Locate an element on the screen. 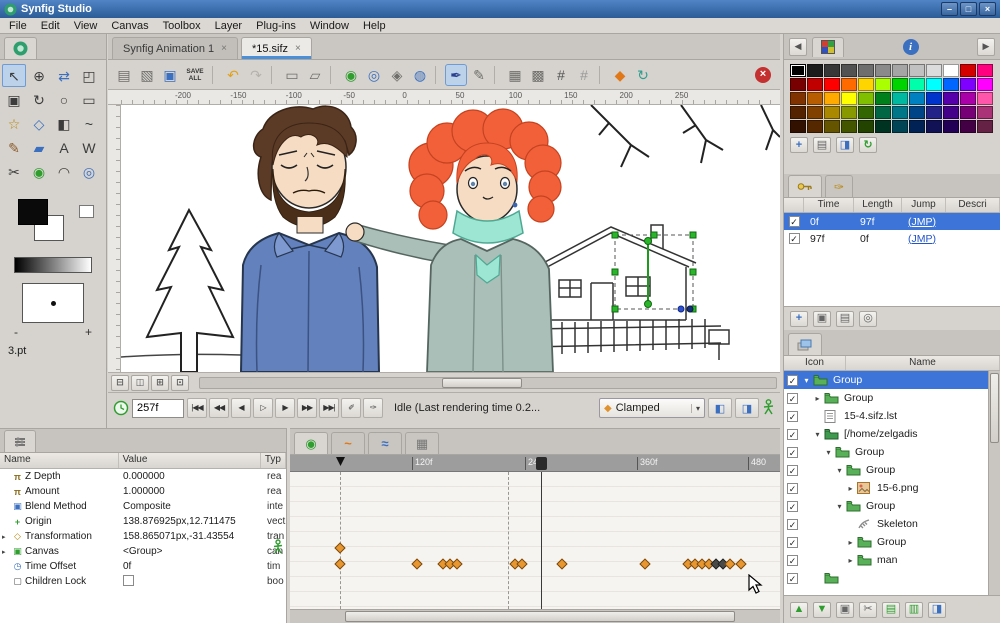 Image resolution: width=1000 pixels, height=623 pixels. tool-zoom: ◎ is located at coordinates (89, 171).